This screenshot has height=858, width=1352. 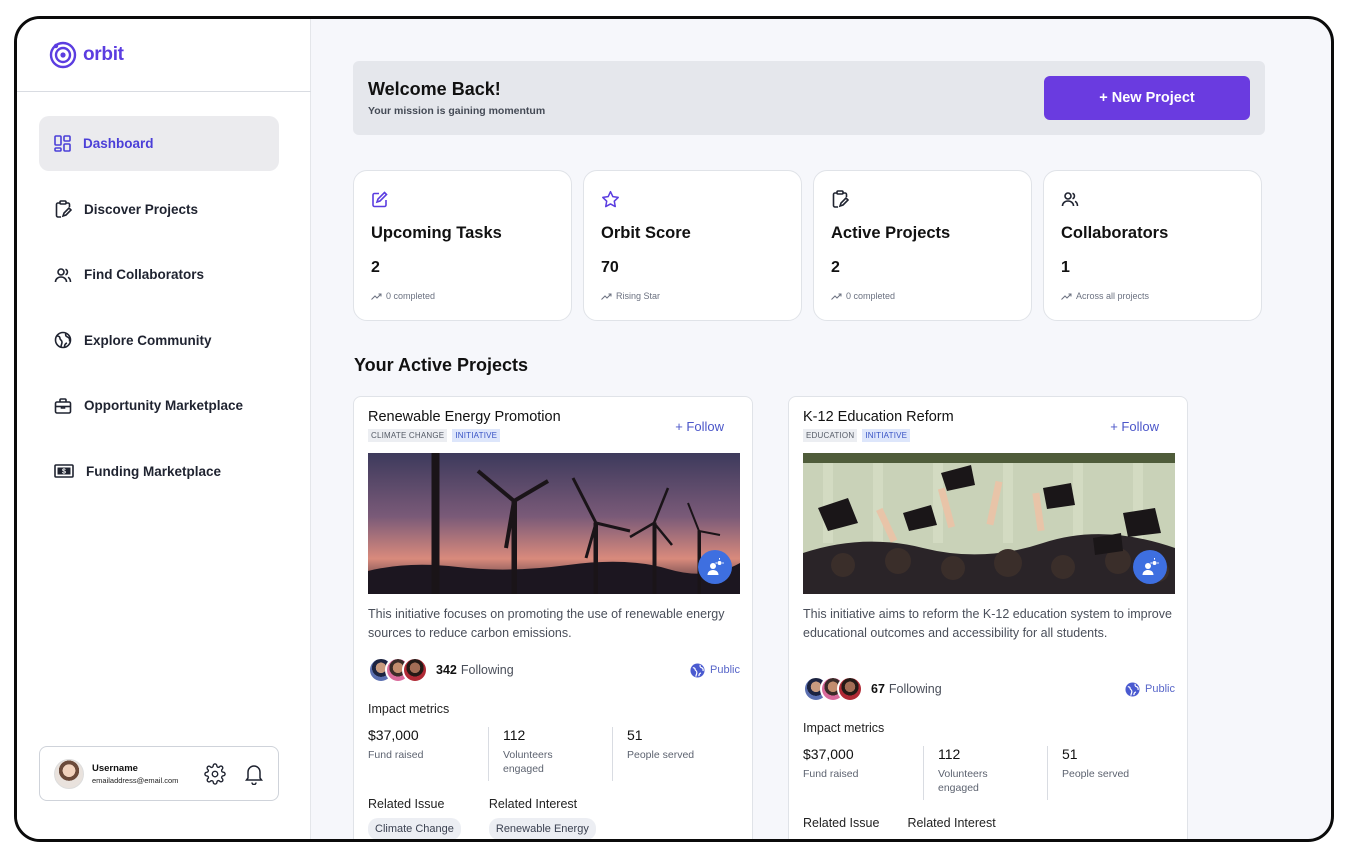 I want to click on sidebar-item-label: Funding Marketplace, so click(x=154, y=471).